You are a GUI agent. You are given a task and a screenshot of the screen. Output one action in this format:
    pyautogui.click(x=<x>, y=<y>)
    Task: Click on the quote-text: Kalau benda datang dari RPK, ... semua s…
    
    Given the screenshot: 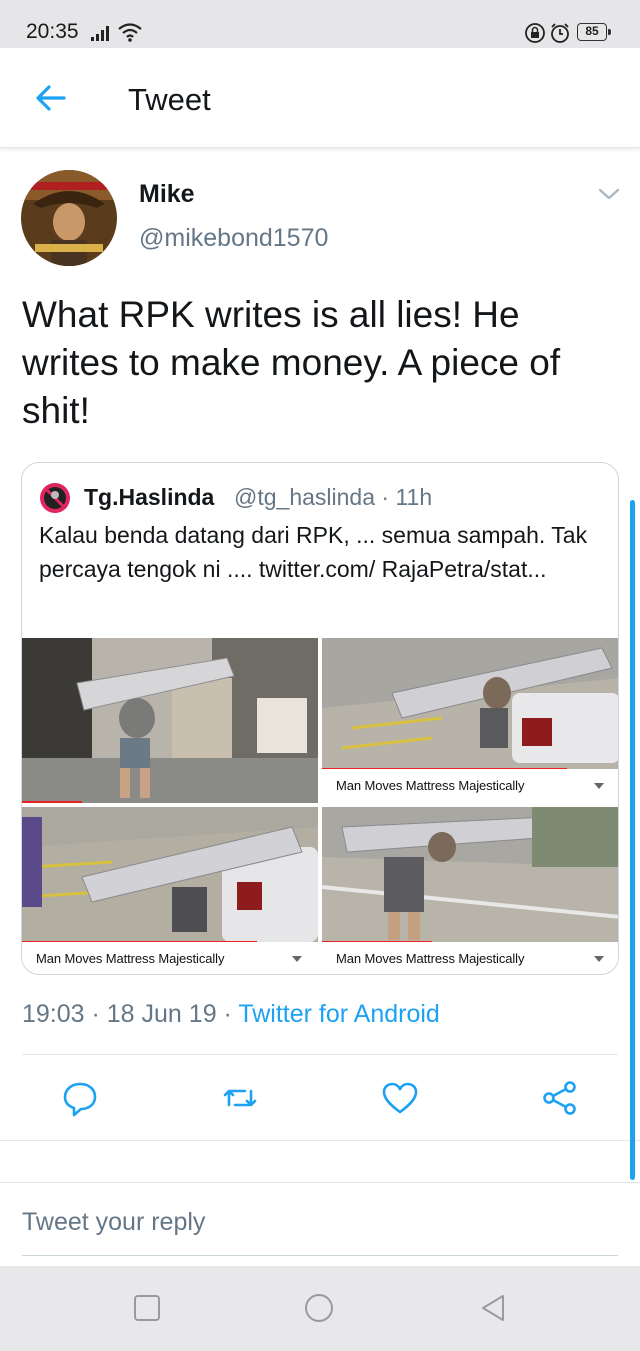 What is the action you would take?
    pyautogui.click(x=313, y=552)
    